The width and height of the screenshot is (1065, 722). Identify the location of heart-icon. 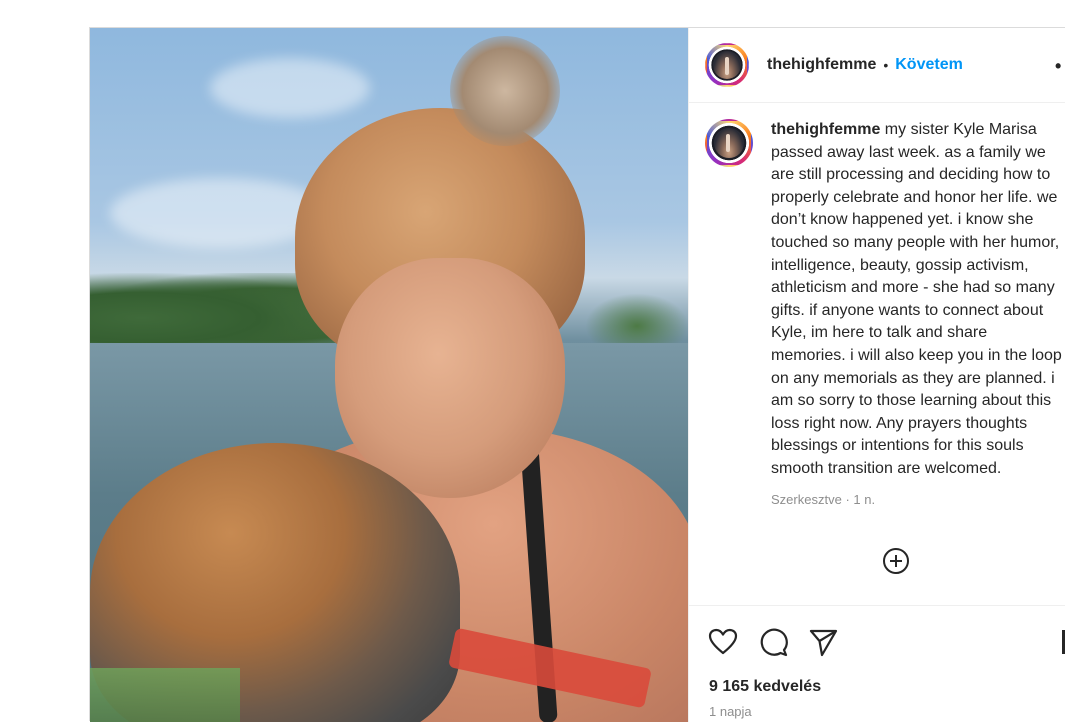
(723, 642).